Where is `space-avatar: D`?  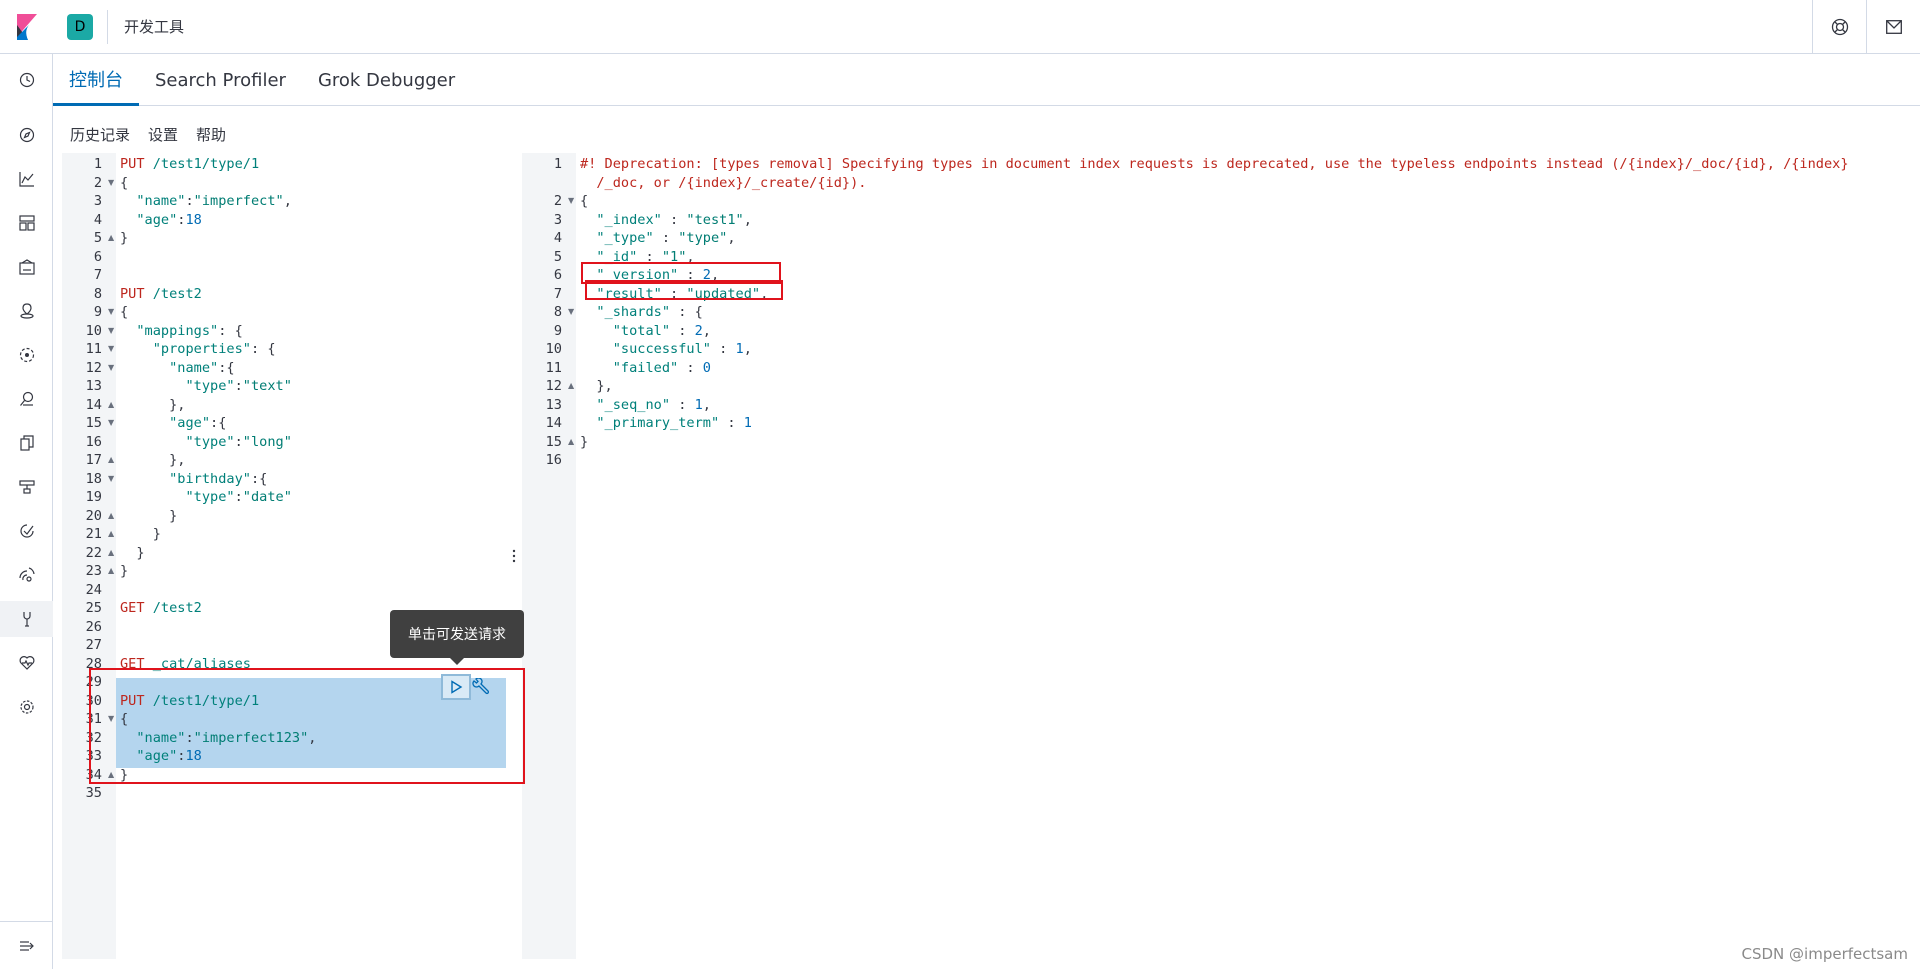 space-avatar: D is located at coordinates (80, 26).